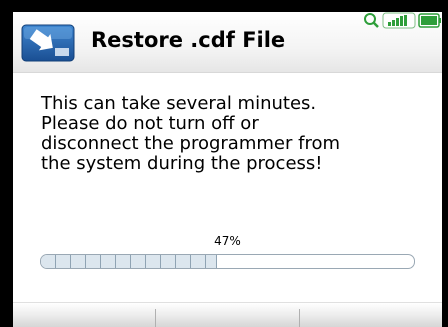  I want to click on screen-bezel-right, so click(445, 163).